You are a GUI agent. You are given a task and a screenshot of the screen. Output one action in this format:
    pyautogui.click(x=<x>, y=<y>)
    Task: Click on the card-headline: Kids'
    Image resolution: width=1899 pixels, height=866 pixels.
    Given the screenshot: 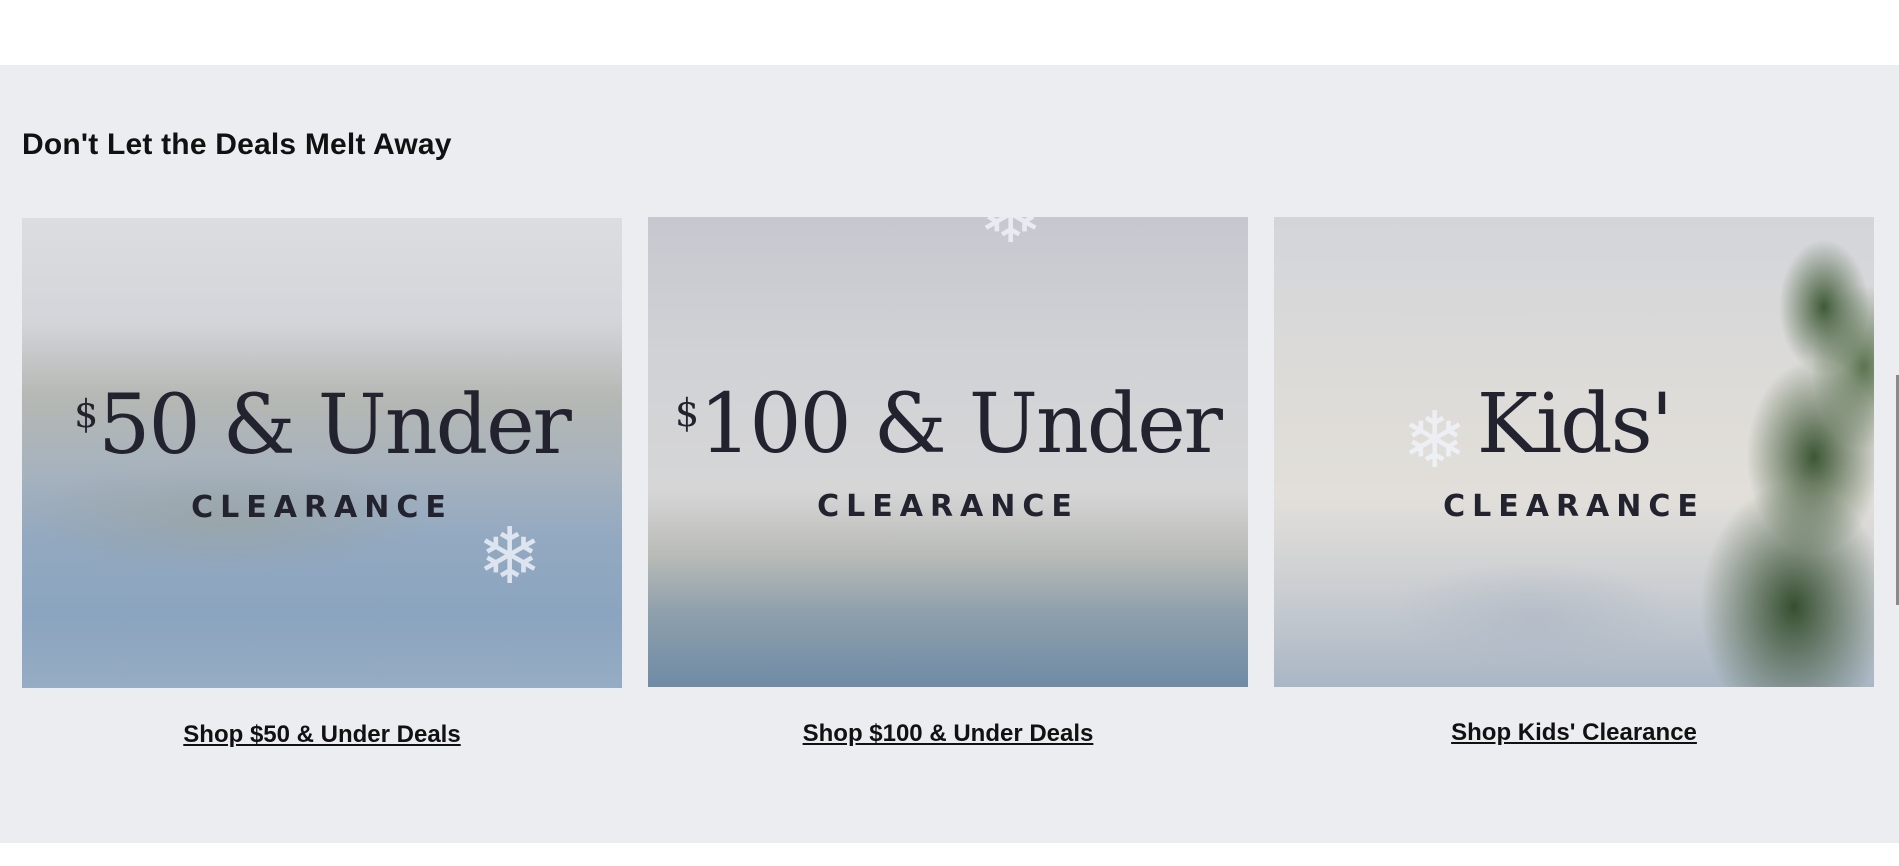 What is the action you would take?
    pyautogui.click(x=1575, y=424)
    